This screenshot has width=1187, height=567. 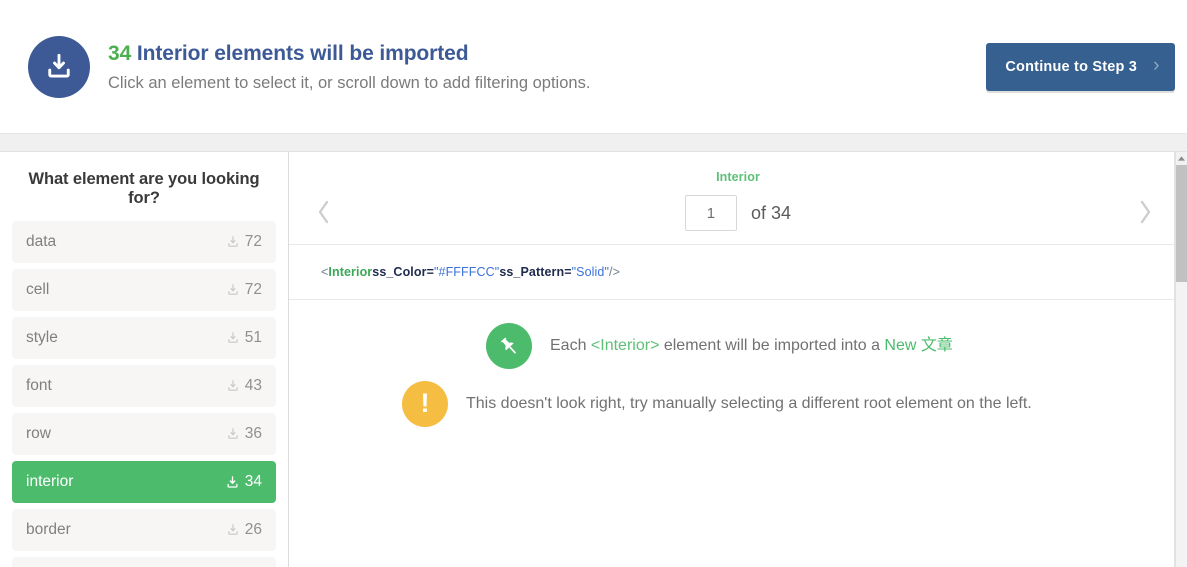 What do you see at coordinates (771, 212) in the screenshot?
I see `pager-total-label: of 34` at bounding box center [771, 212].